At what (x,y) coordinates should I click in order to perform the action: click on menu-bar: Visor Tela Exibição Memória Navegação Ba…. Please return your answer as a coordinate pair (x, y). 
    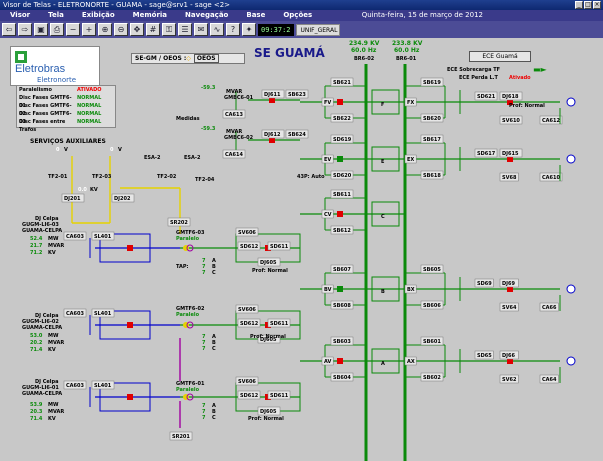
    Looking at the image, I should click on (301, 15).